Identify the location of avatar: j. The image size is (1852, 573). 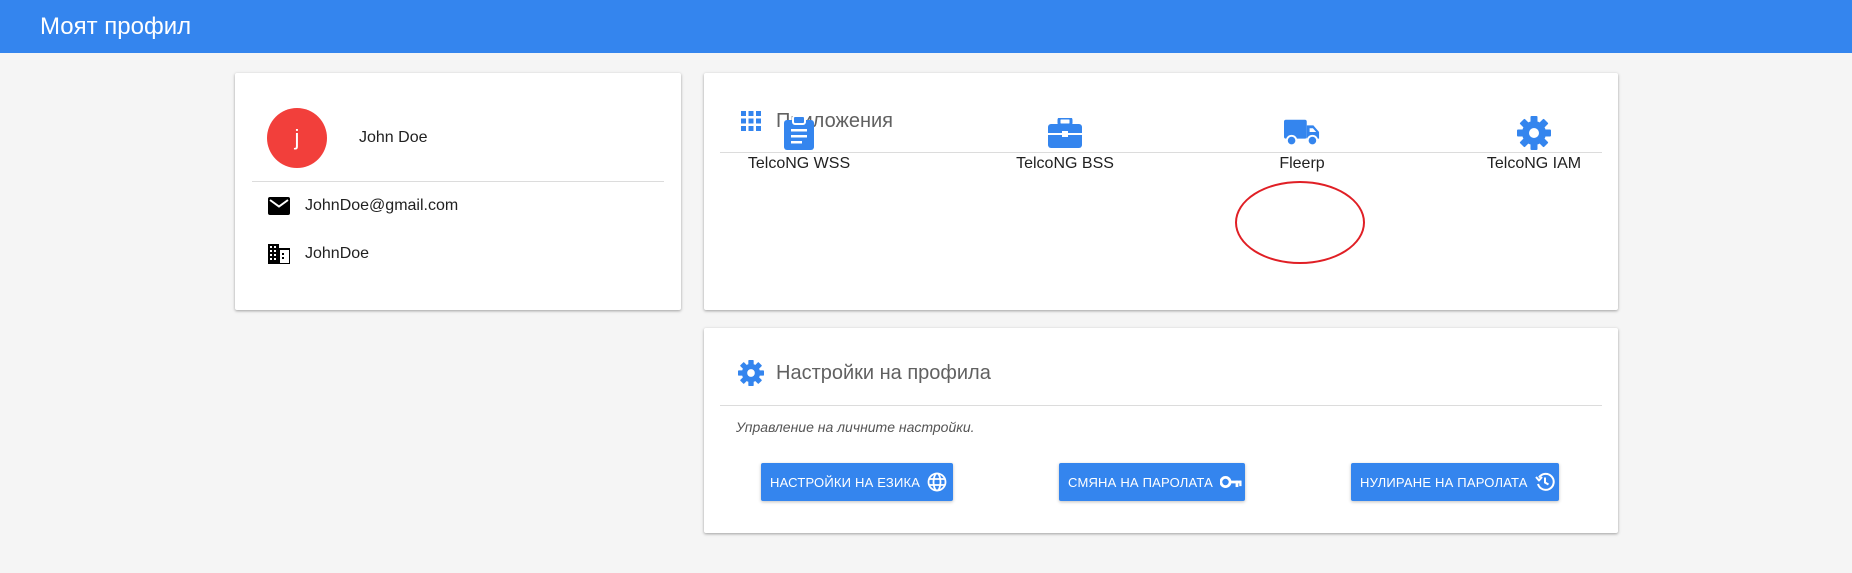
(297, 138).